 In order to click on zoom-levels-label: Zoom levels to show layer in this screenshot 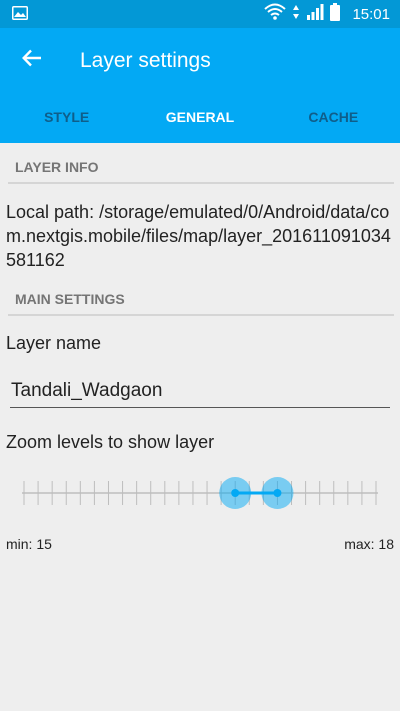, I will do `click(110, 442)`.